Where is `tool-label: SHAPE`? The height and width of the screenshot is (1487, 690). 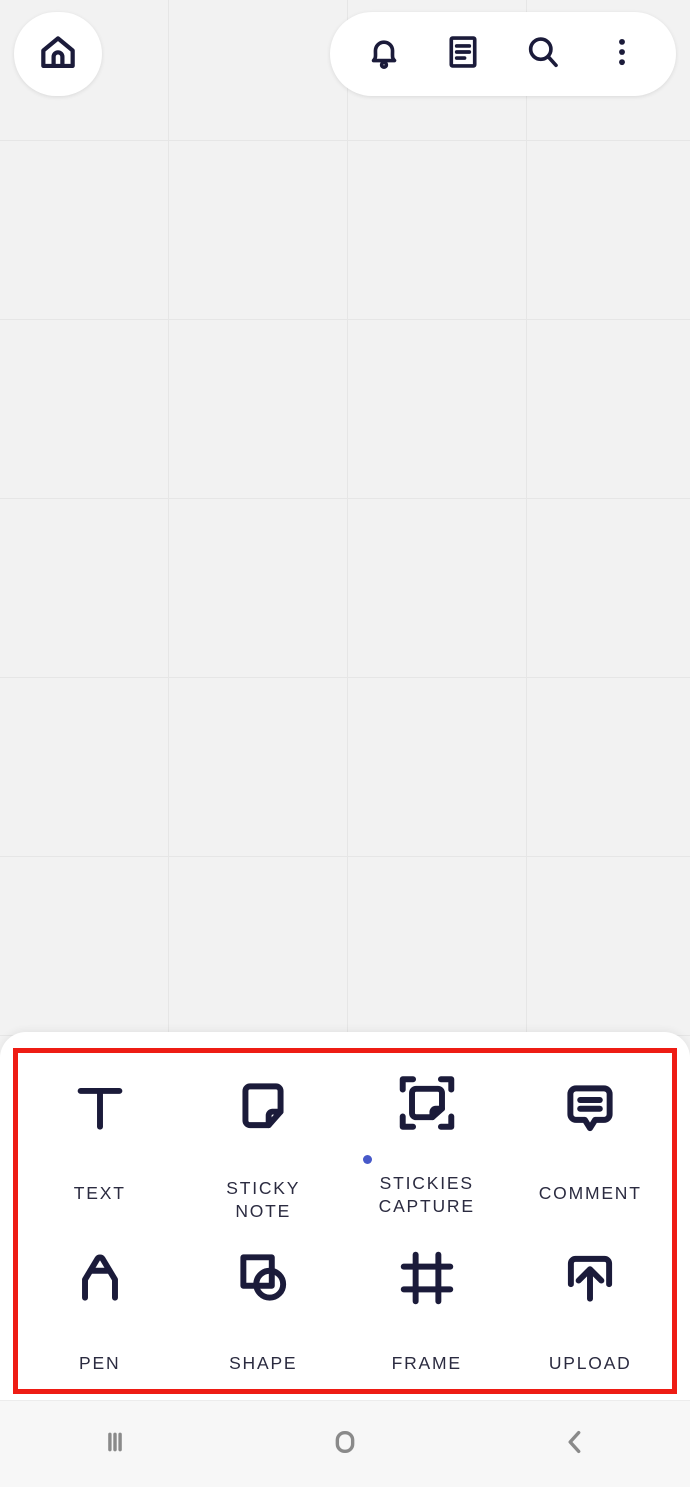
tool-label: SHAPE is located at coordinates (263, 1351).